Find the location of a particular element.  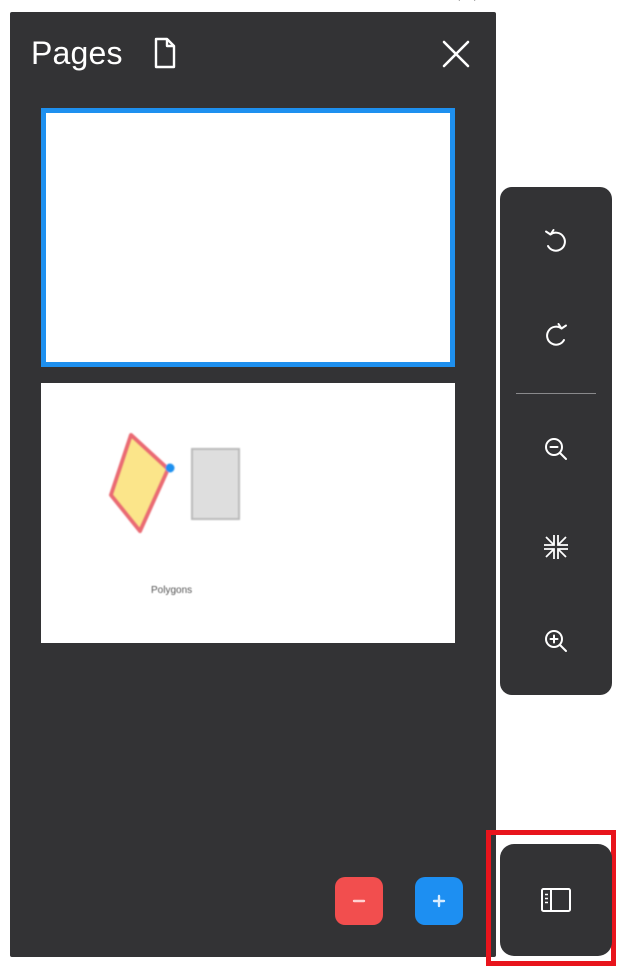

page-thumbnail-drawing is located at coordinates (174, 483).